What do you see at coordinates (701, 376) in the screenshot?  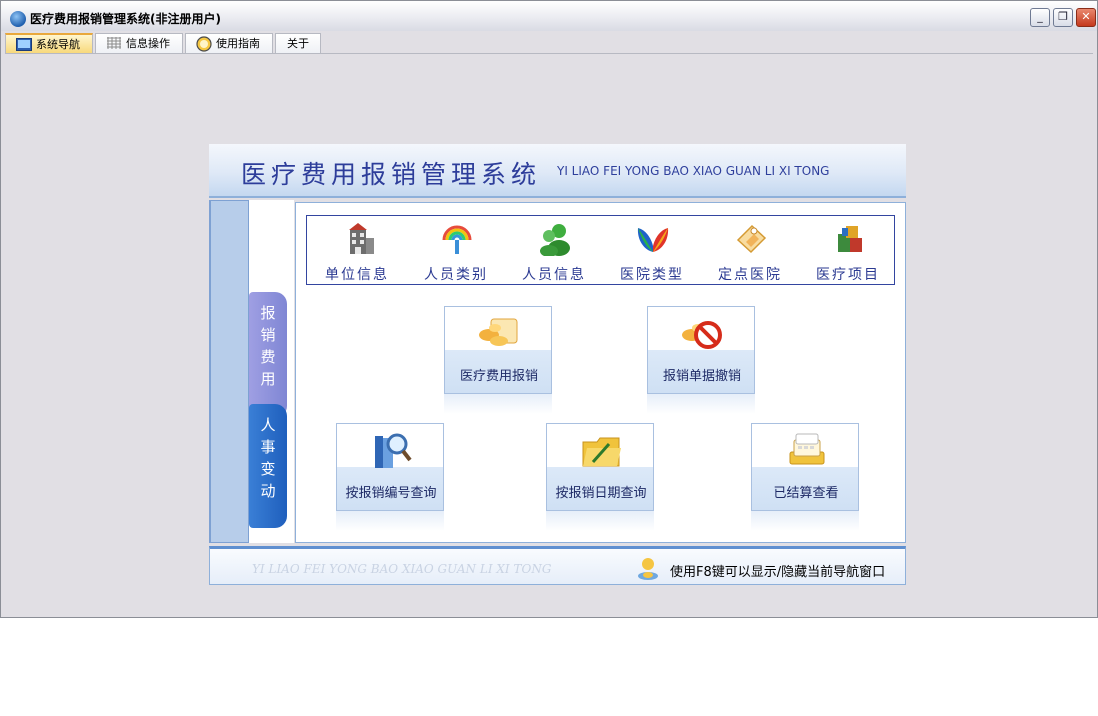 I see `card-label: 报销单据撤销` at bounding box center [701, 376].